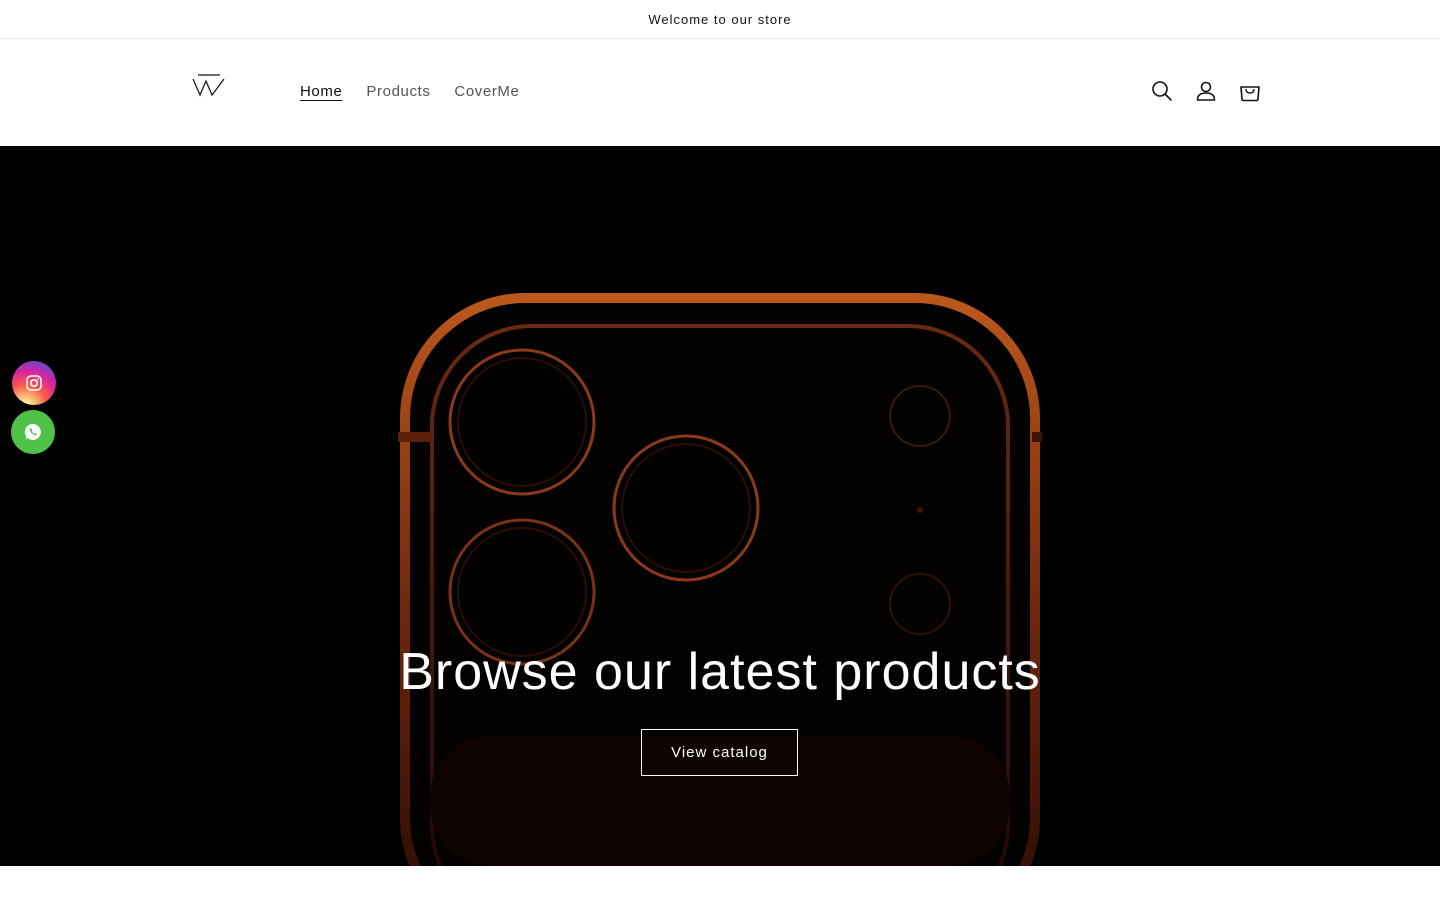  What do you see at coordinates (720, 883) in the screenshot?
I see `page-content-start` at bounding box center [720, 883].